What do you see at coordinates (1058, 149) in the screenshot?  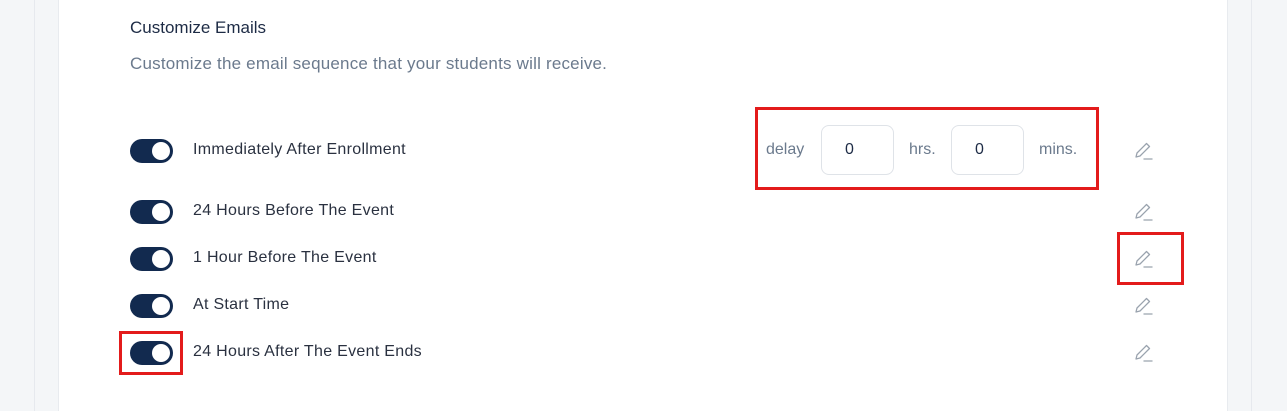 I see `minutes-unit-label: mins.` at bounding box center [1058, 149].